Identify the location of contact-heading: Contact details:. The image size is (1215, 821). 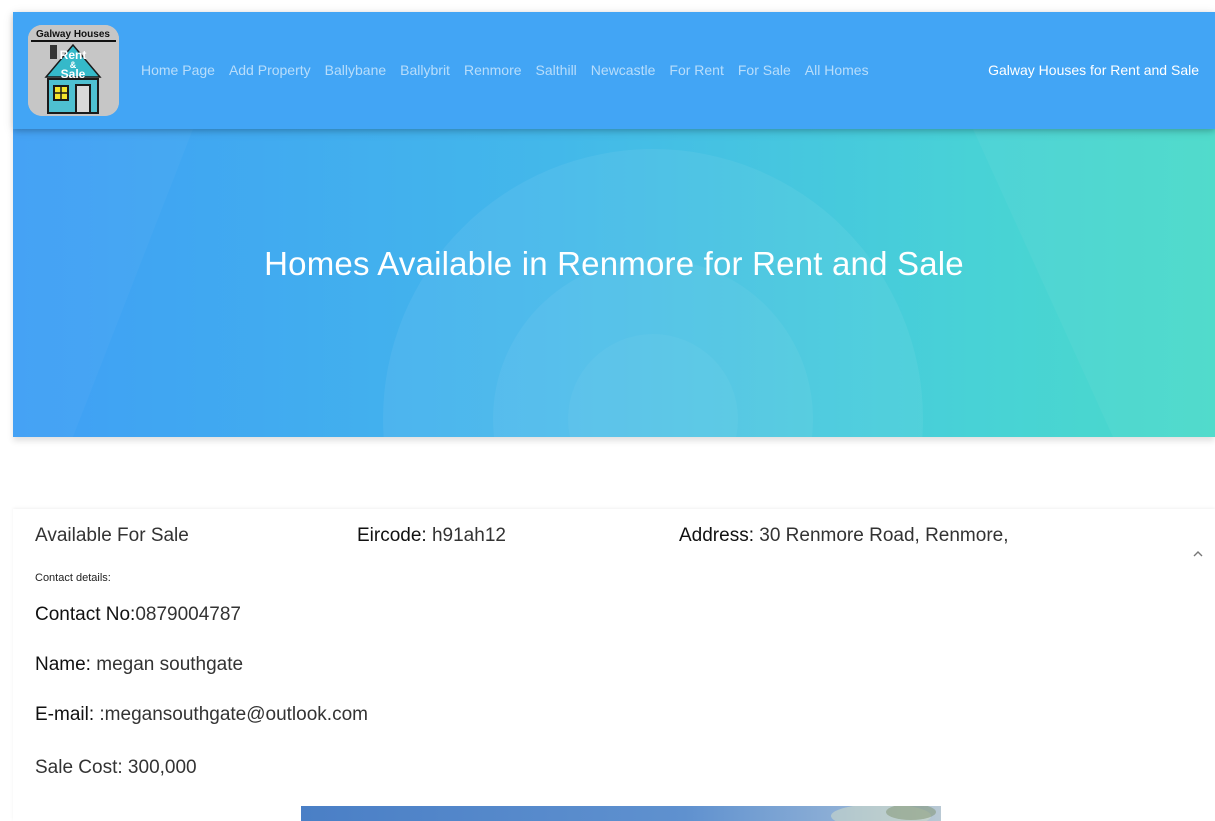
(73, 578).